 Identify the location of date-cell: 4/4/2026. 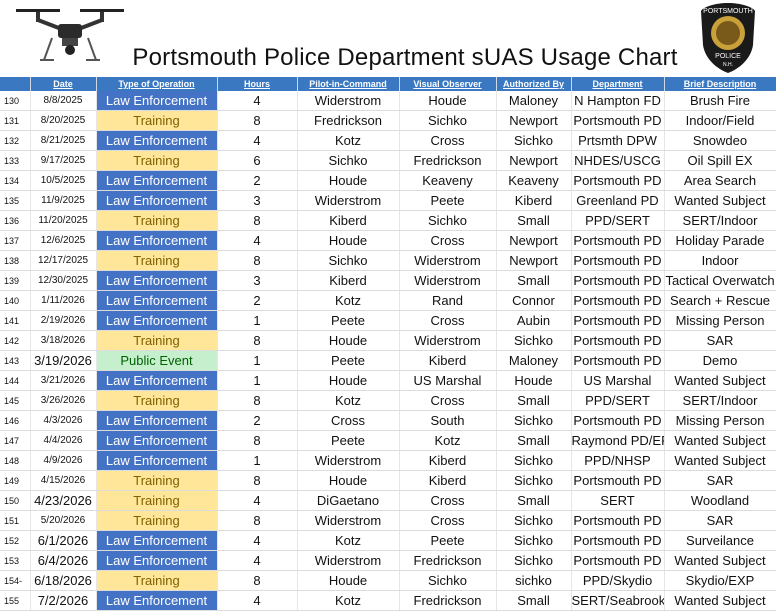
(63, 440).